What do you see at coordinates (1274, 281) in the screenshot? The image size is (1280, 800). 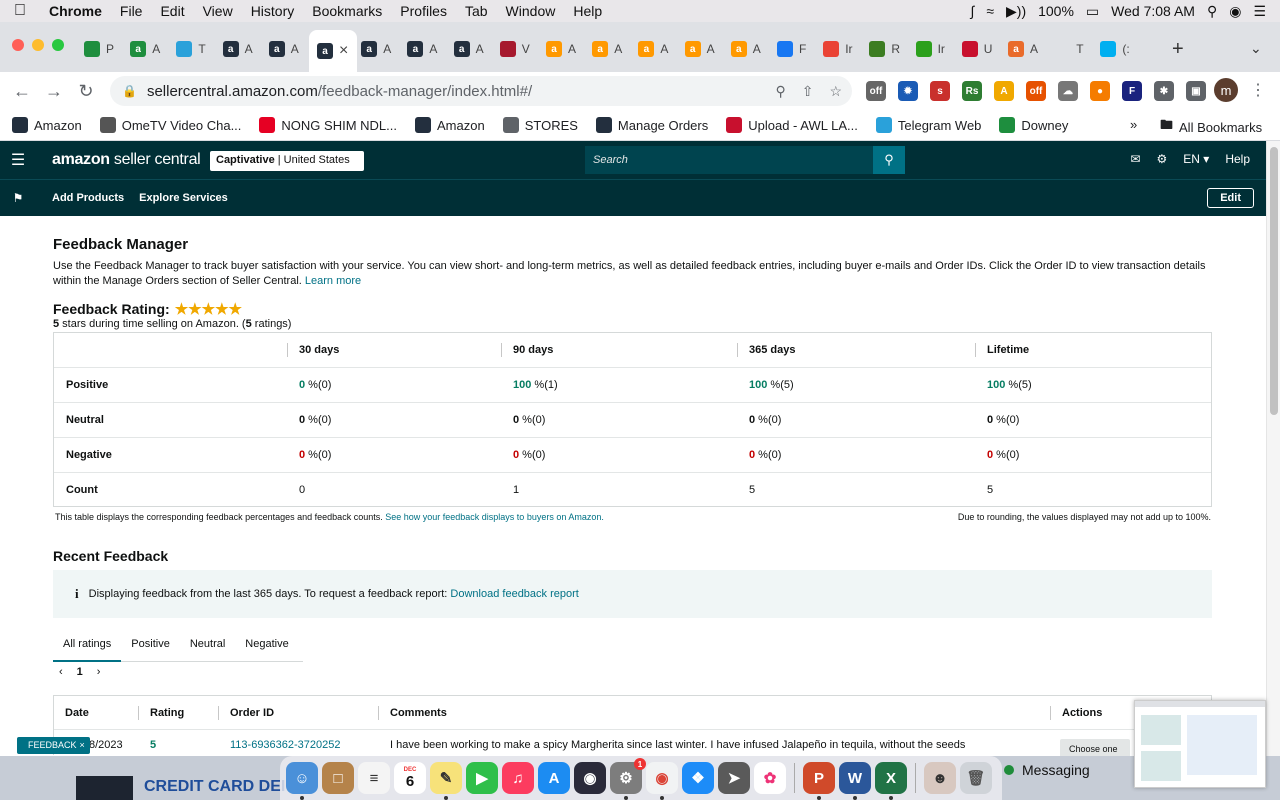 I see `scroll-thumb` at bounding box center [1274, 281].